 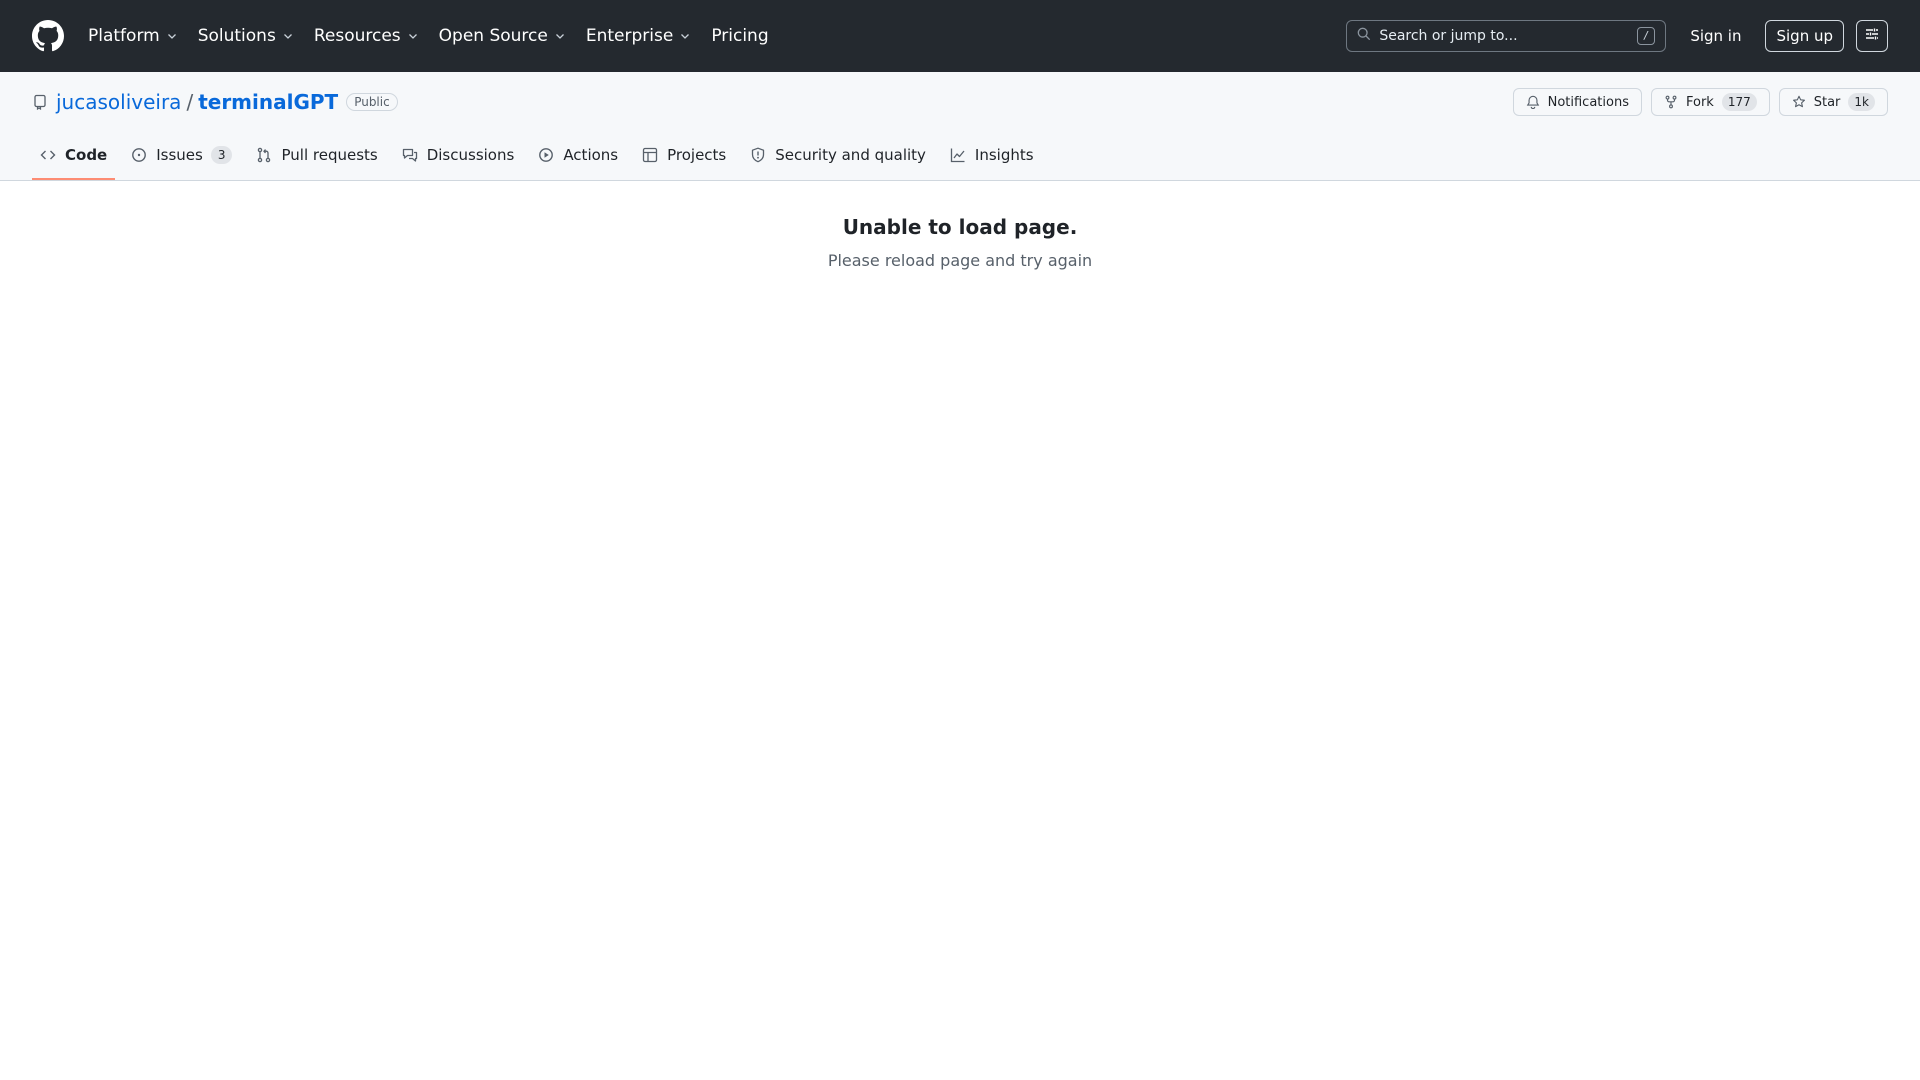 I want to click on star-icon, so click(x=1799, y=102).